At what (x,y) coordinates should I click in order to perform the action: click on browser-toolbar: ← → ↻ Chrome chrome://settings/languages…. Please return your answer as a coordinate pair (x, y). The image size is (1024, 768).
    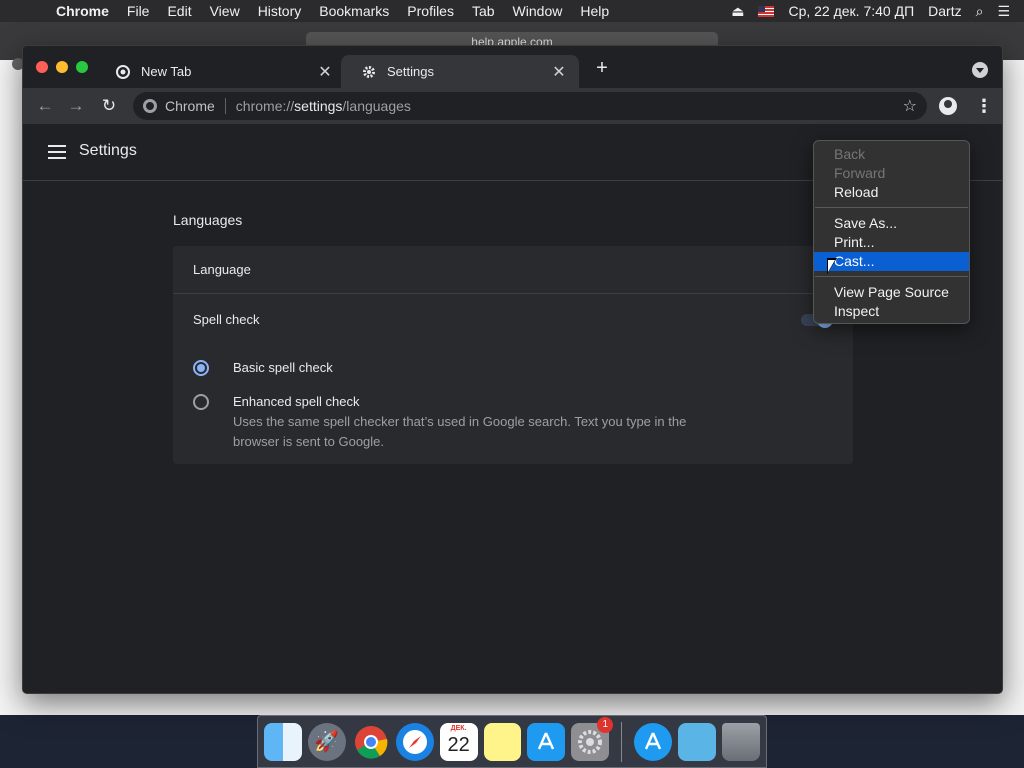
    Looking at the image, I should click on (512, 106).